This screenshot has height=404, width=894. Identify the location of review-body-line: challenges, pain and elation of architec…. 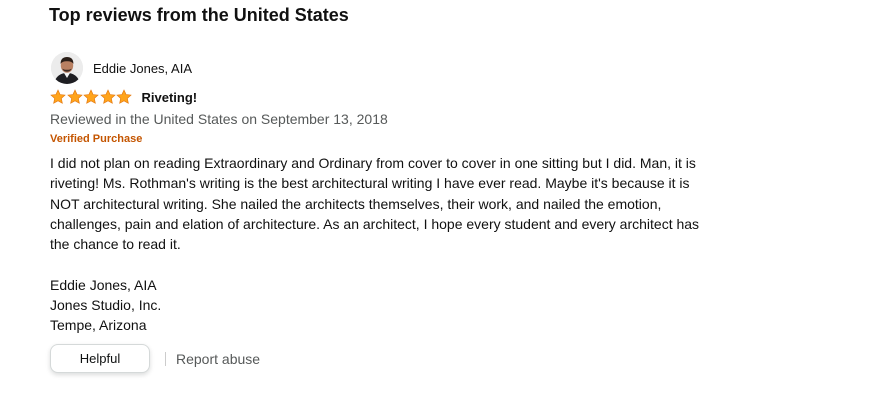
(375, 223).